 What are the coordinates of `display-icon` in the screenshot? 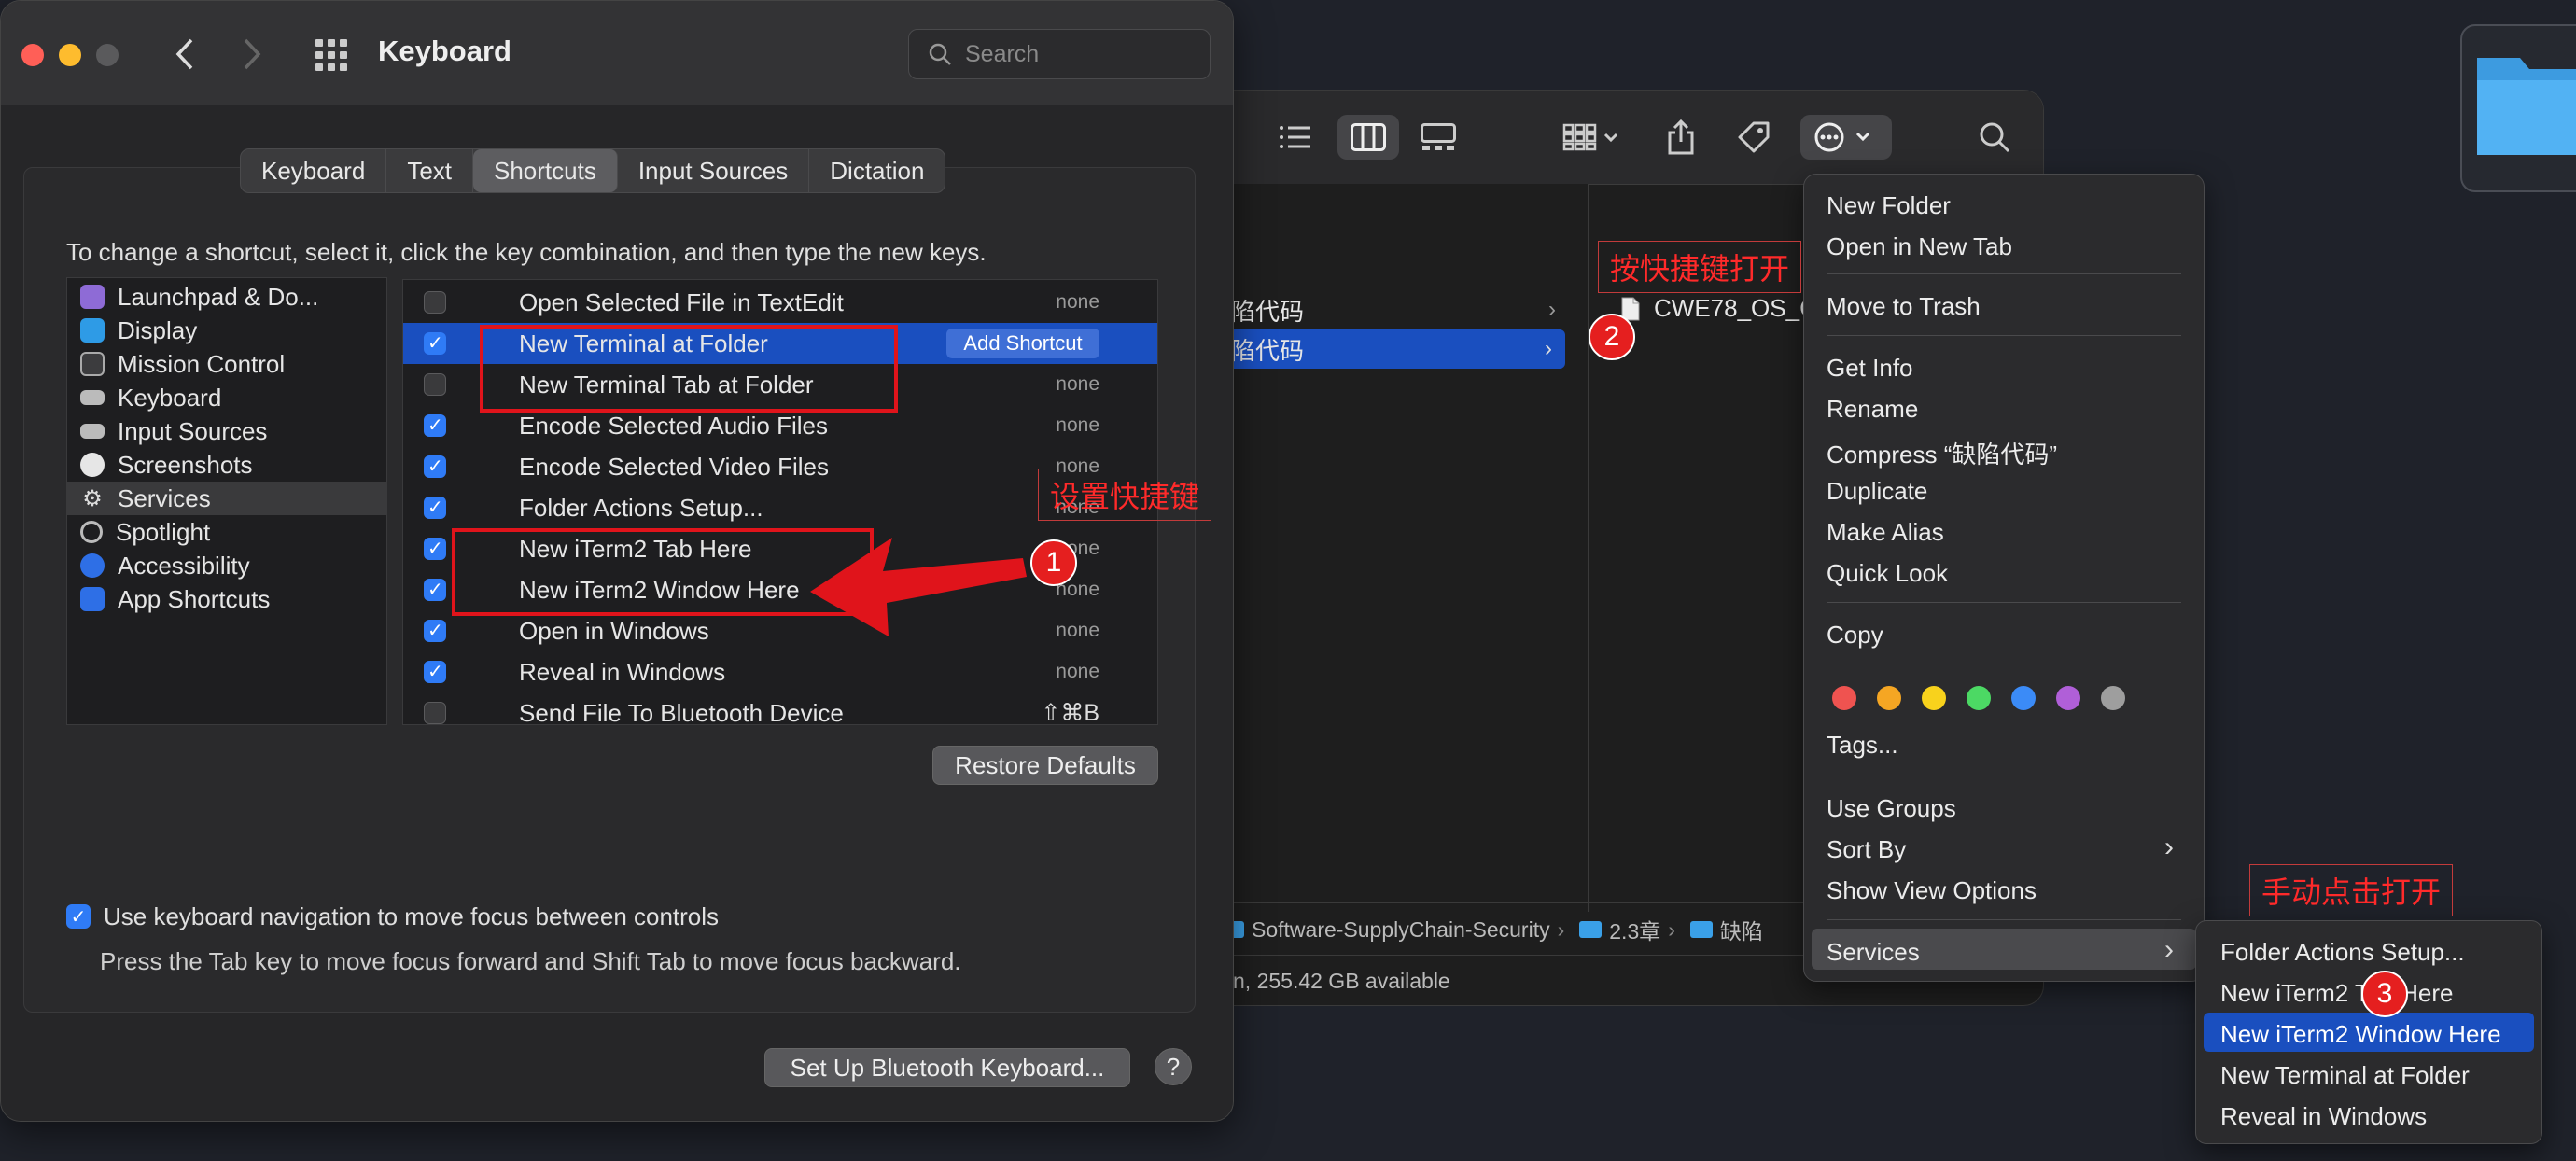 It's located at (92, 330).